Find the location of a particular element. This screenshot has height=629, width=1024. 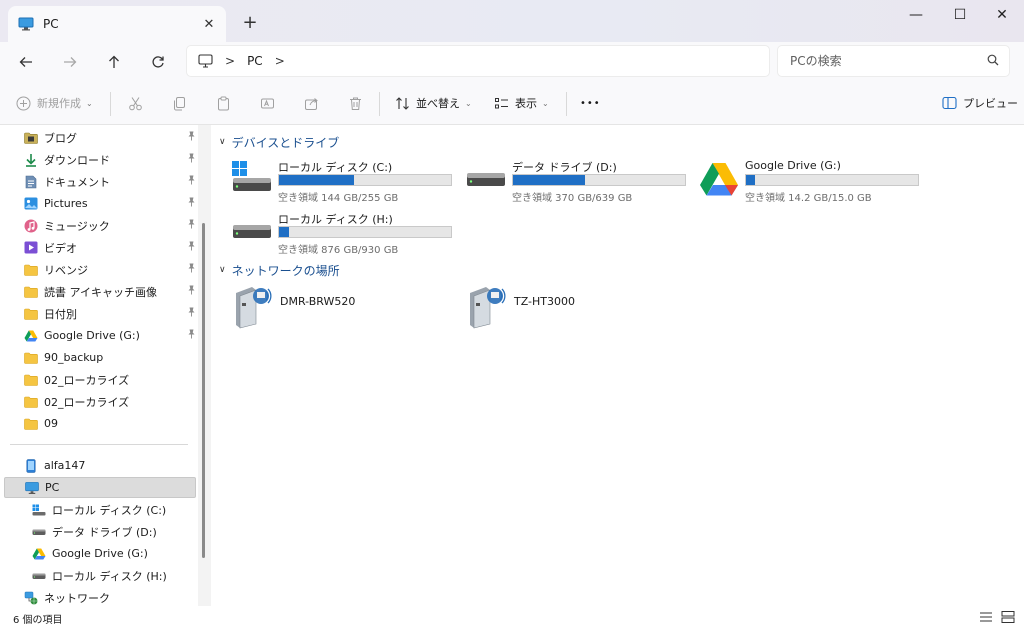

navigation-bar: > PC > is located at coordinates (512, 62).